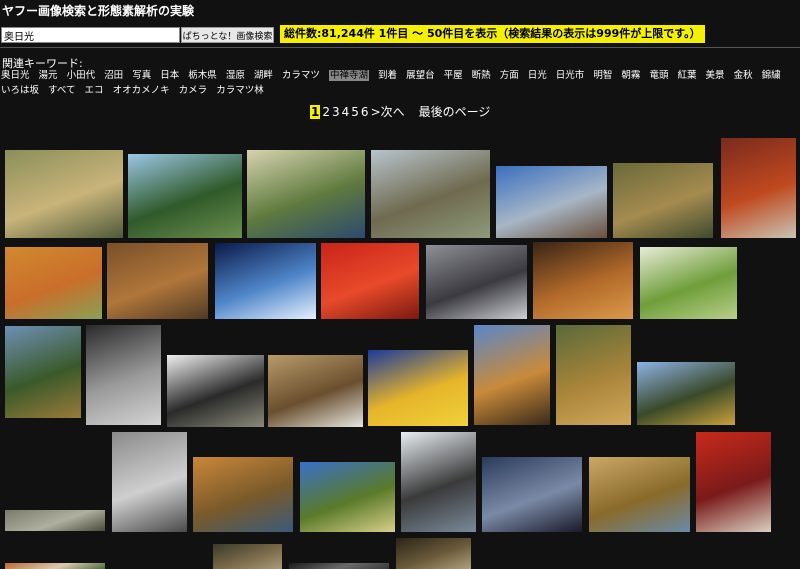 The image size is (800, 569). I want to click on last-page-link: 最後のページ, so click(455, 112).